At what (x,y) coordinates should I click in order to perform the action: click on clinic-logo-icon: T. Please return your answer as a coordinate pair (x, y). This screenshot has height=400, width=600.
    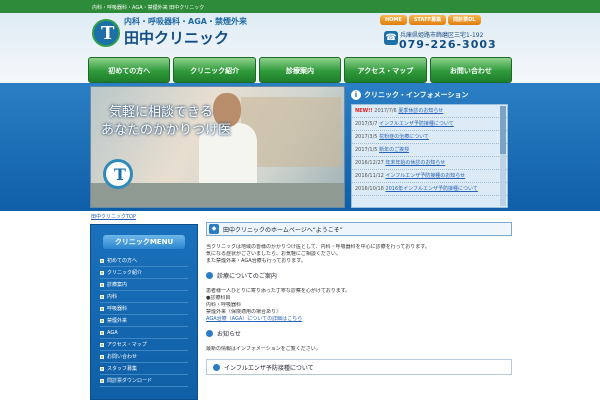
    Looking at the image, I should click on (106, 33).